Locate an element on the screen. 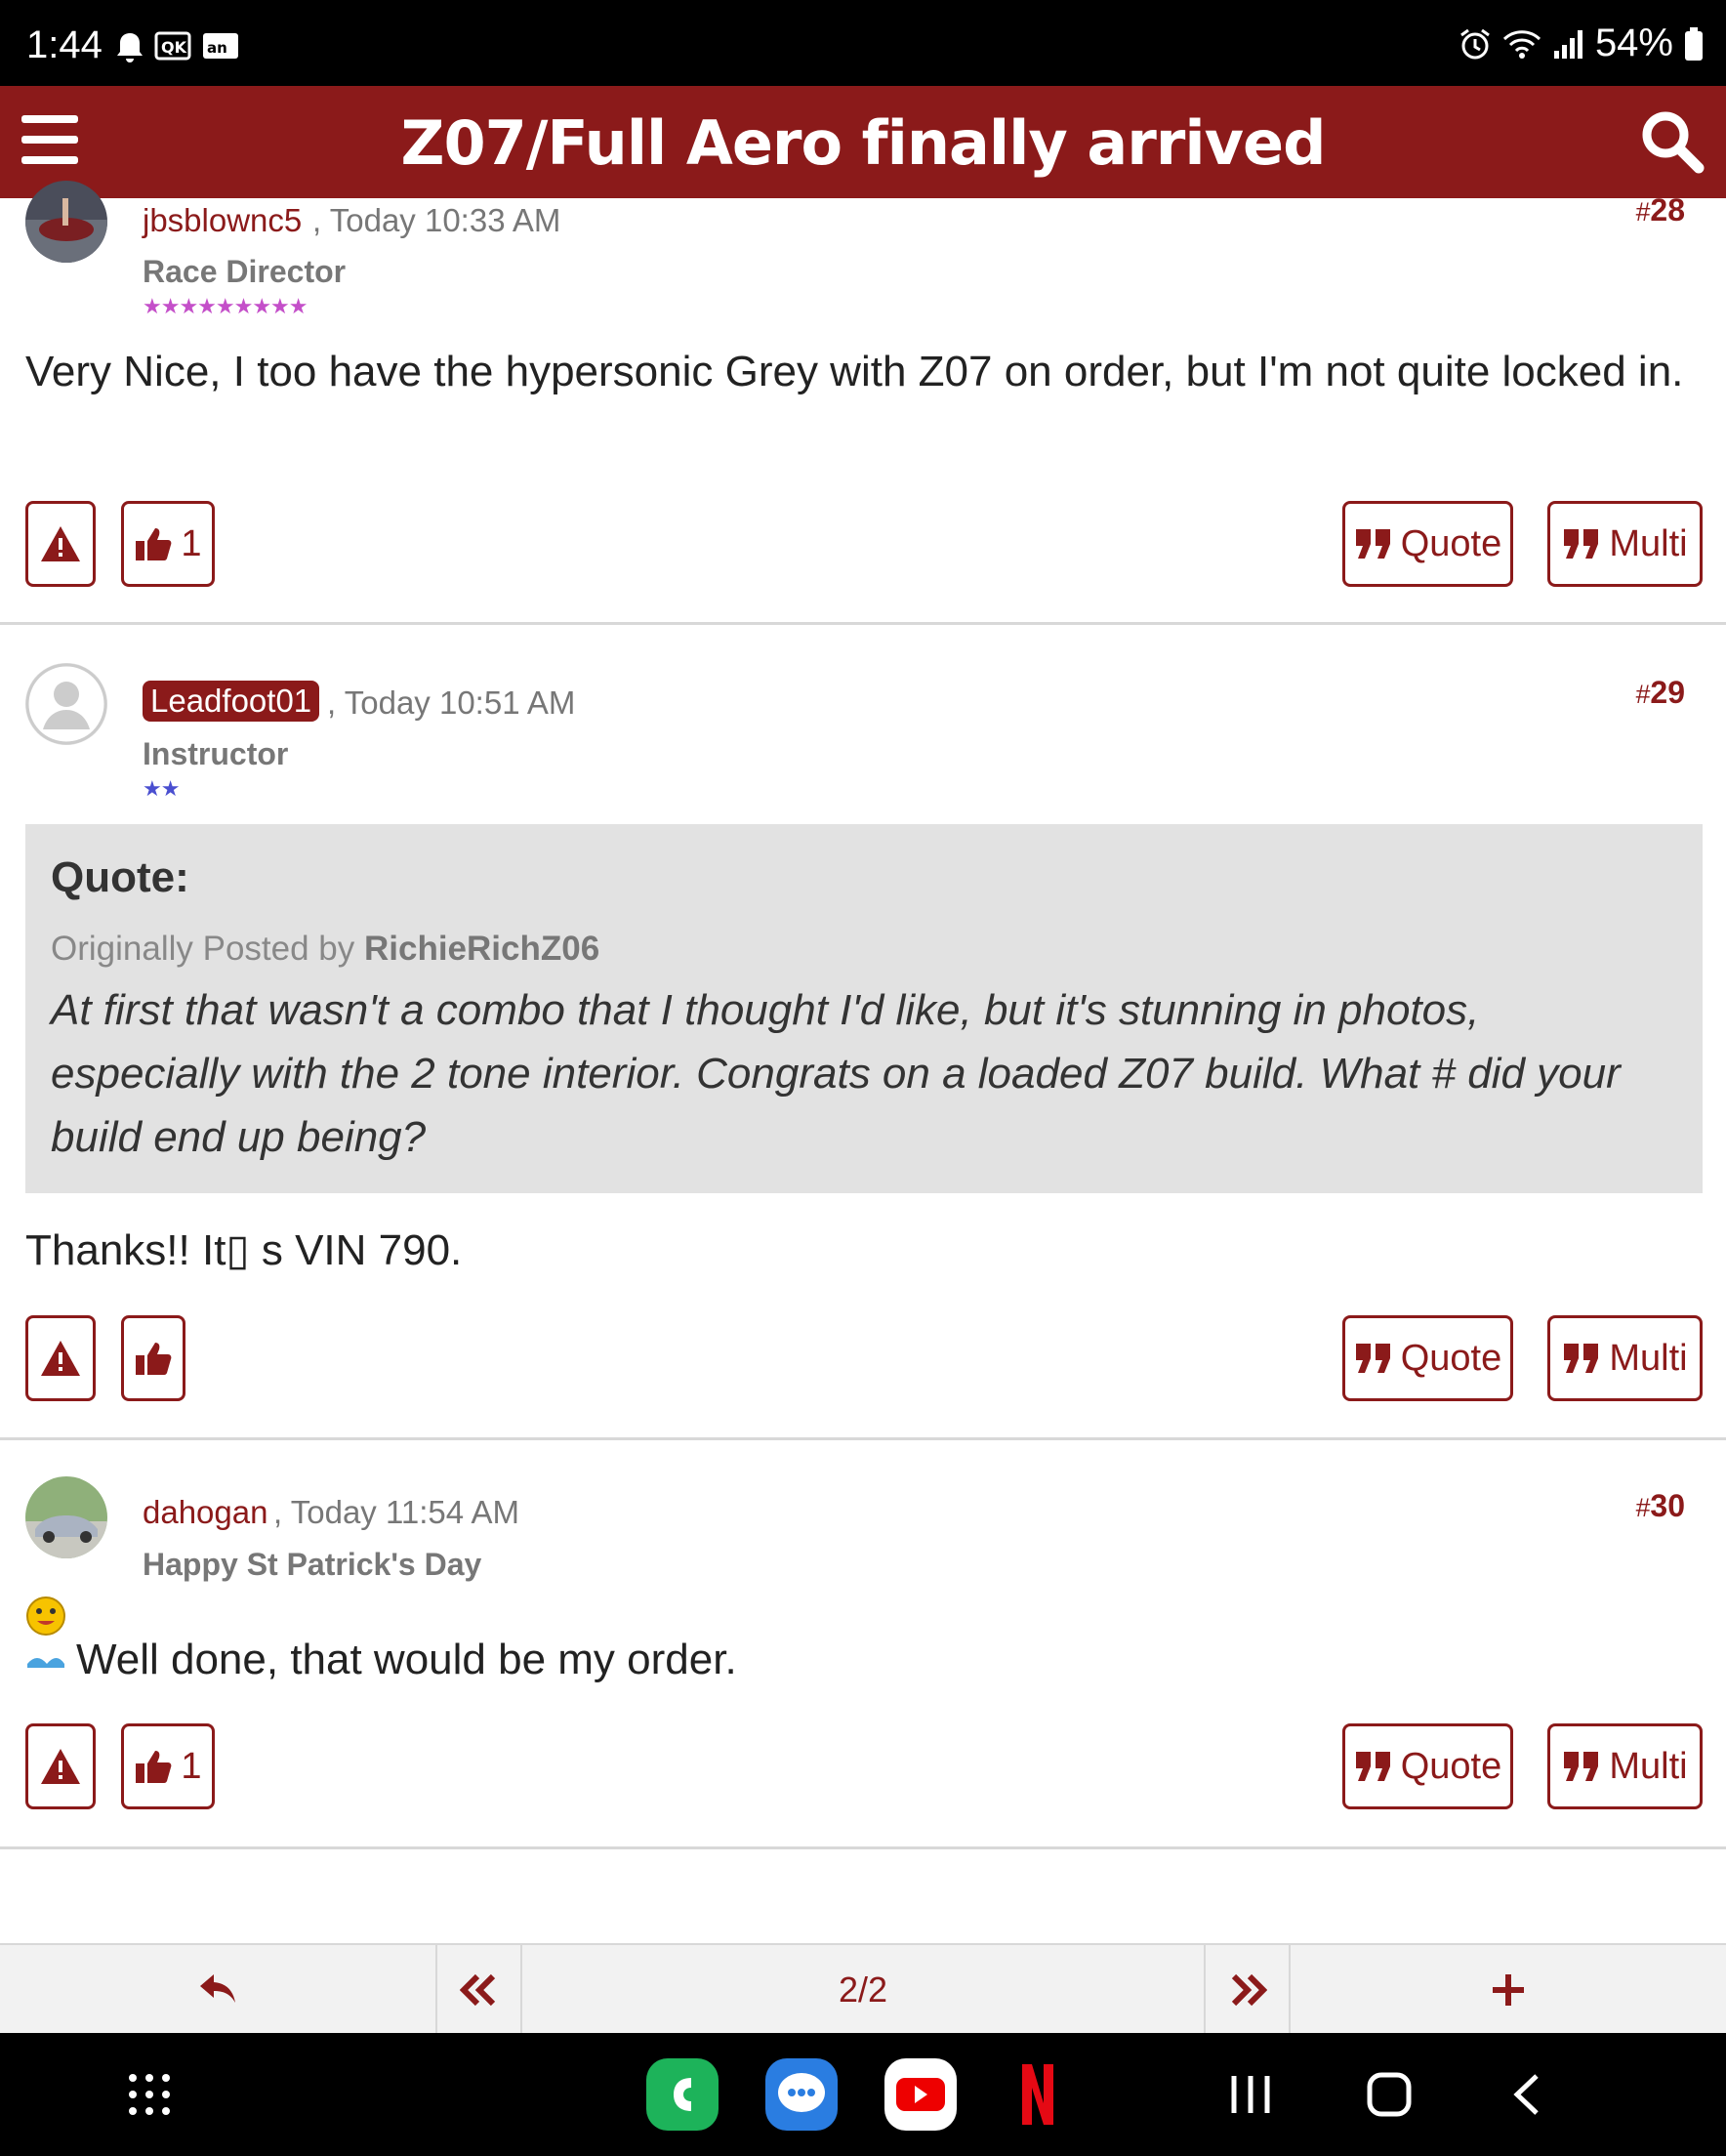 The width and height of the screenshot is (1726, 2156). youtube-app-icon is located at coordinates (920, 2094).